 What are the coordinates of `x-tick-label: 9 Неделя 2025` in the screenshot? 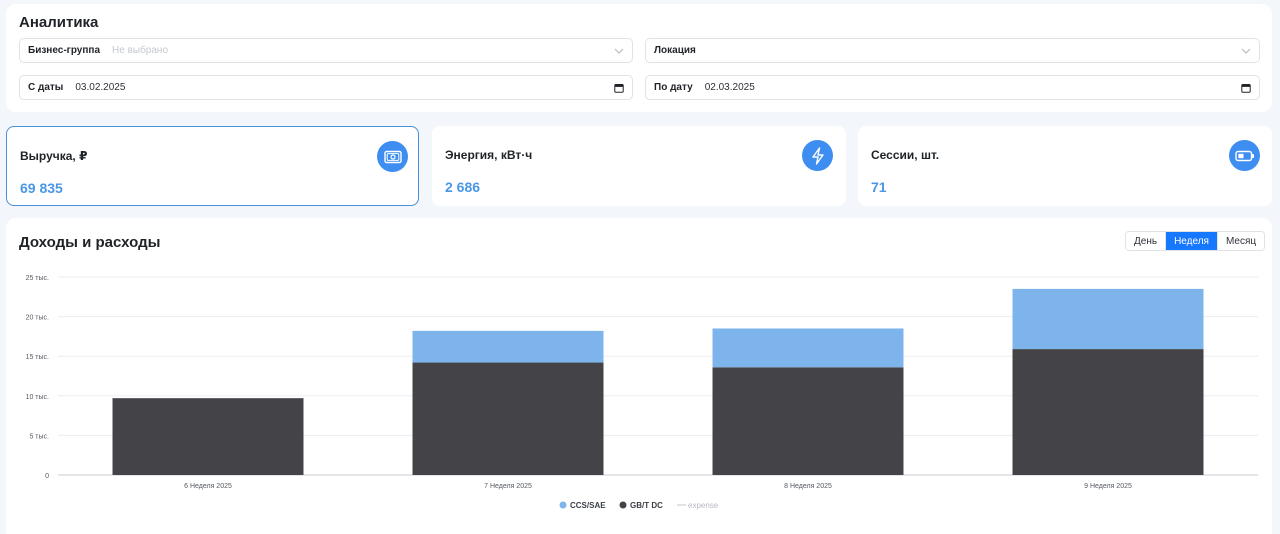 It's located at (1108, 486).